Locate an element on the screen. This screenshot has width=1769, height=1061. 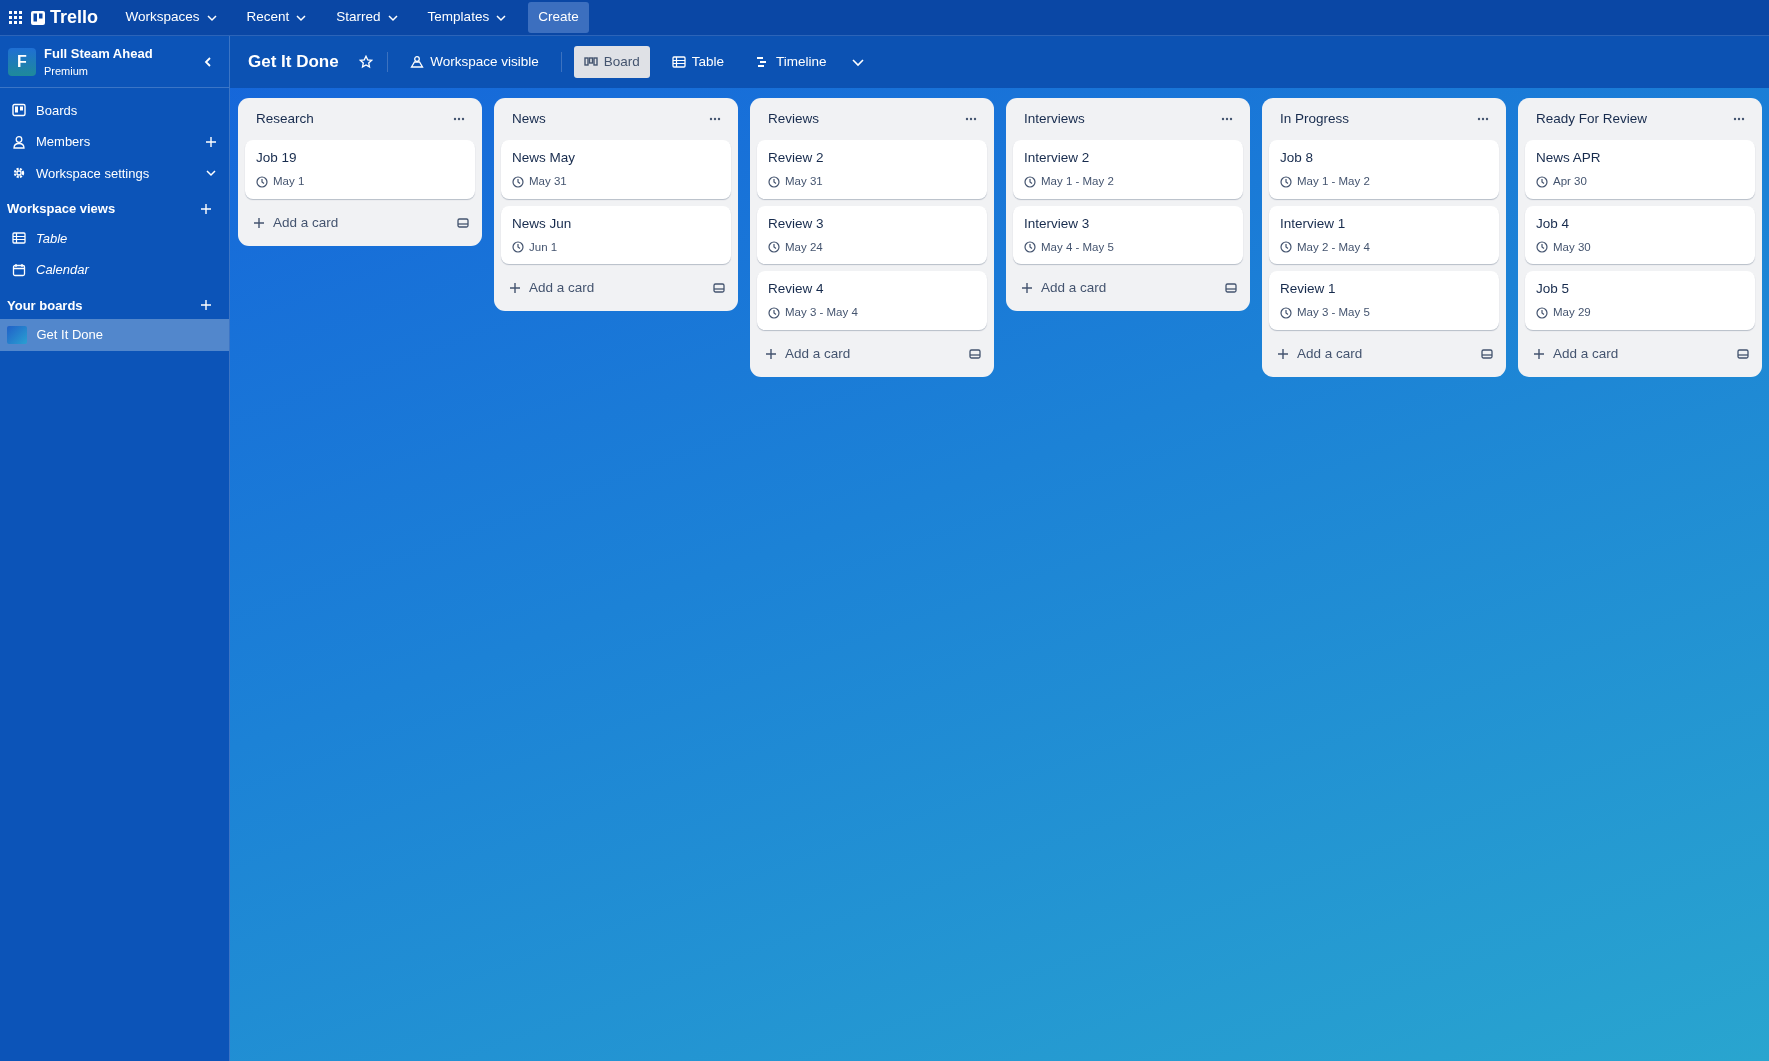
workspace-name: Full Steam Ahead is located at coordinates (99, 53).